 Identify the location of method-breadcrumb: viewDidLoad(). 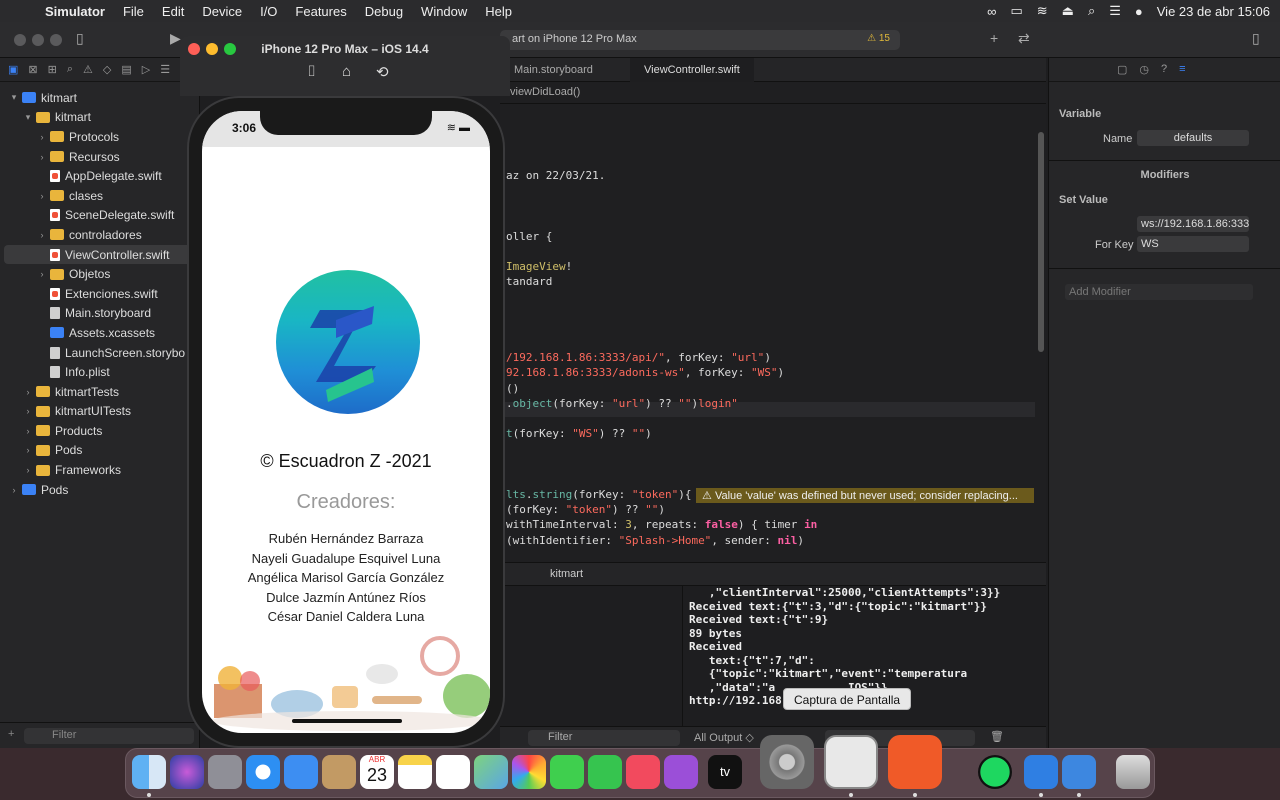
(545, 92).